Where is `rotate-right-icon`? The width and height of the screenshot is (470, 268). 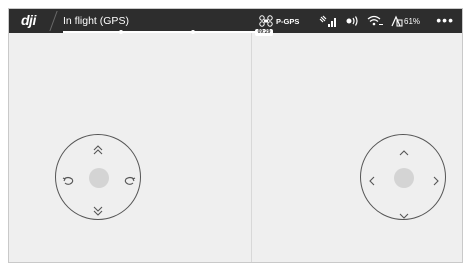 rotate-right-icon is located at coordinates (130, 182).